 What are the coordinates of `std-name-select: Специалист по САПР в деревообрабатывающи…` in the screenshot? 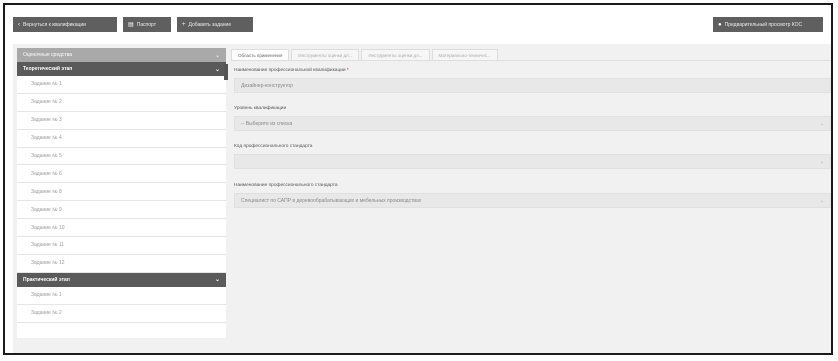 It's located at (532, 200).